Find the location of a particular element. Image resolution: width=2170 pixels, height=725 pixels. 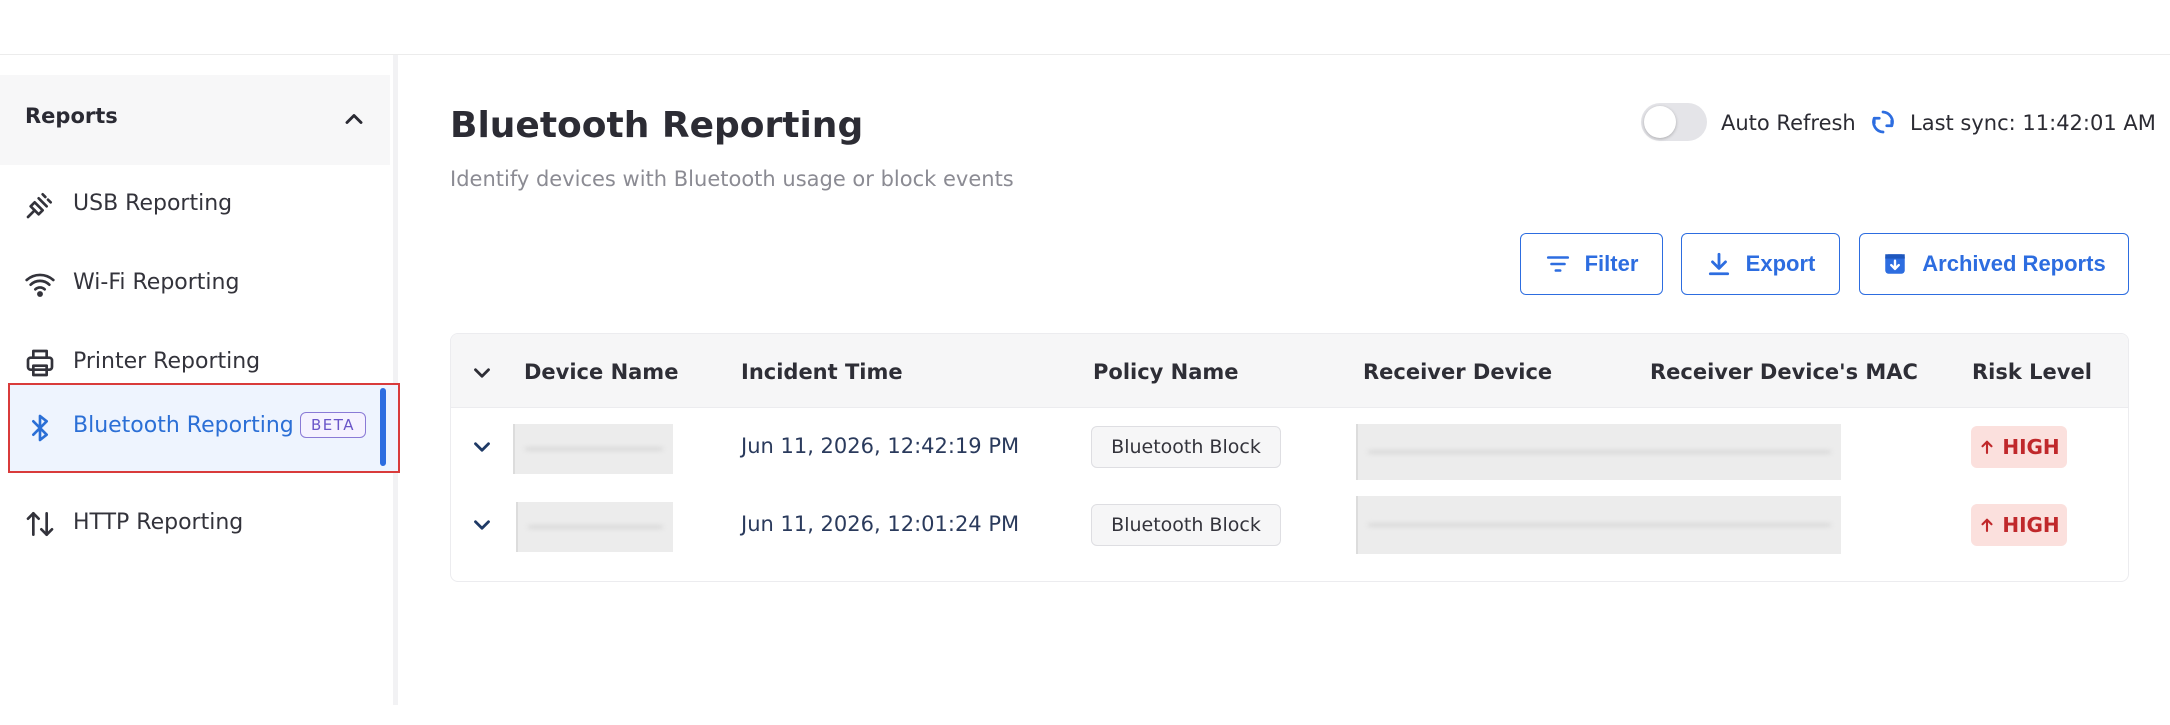

top-bar is located at coordinates (1085, 27).